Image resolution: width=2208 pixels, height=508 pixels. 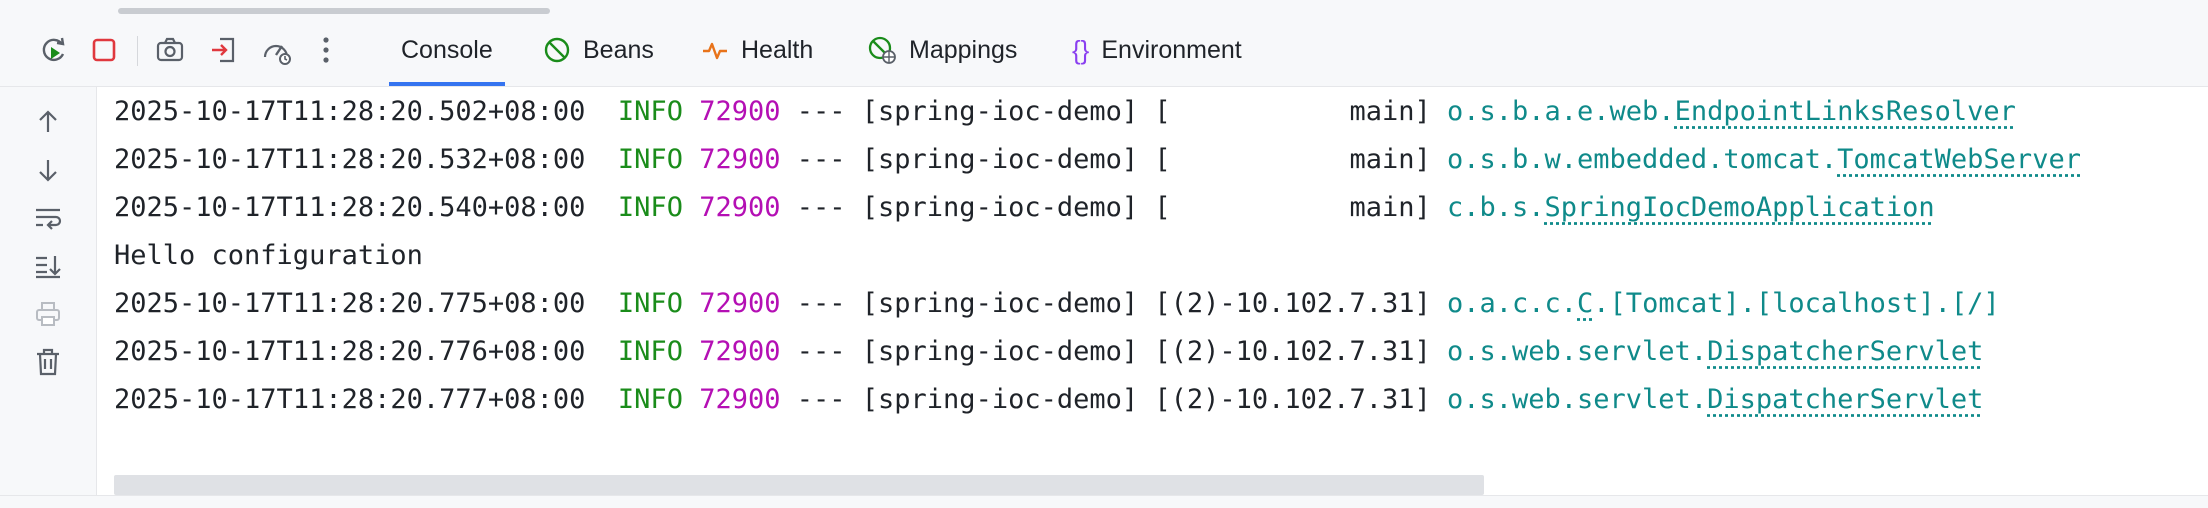 I want to click on more-vertical-icon, so click(x=326, y=50).